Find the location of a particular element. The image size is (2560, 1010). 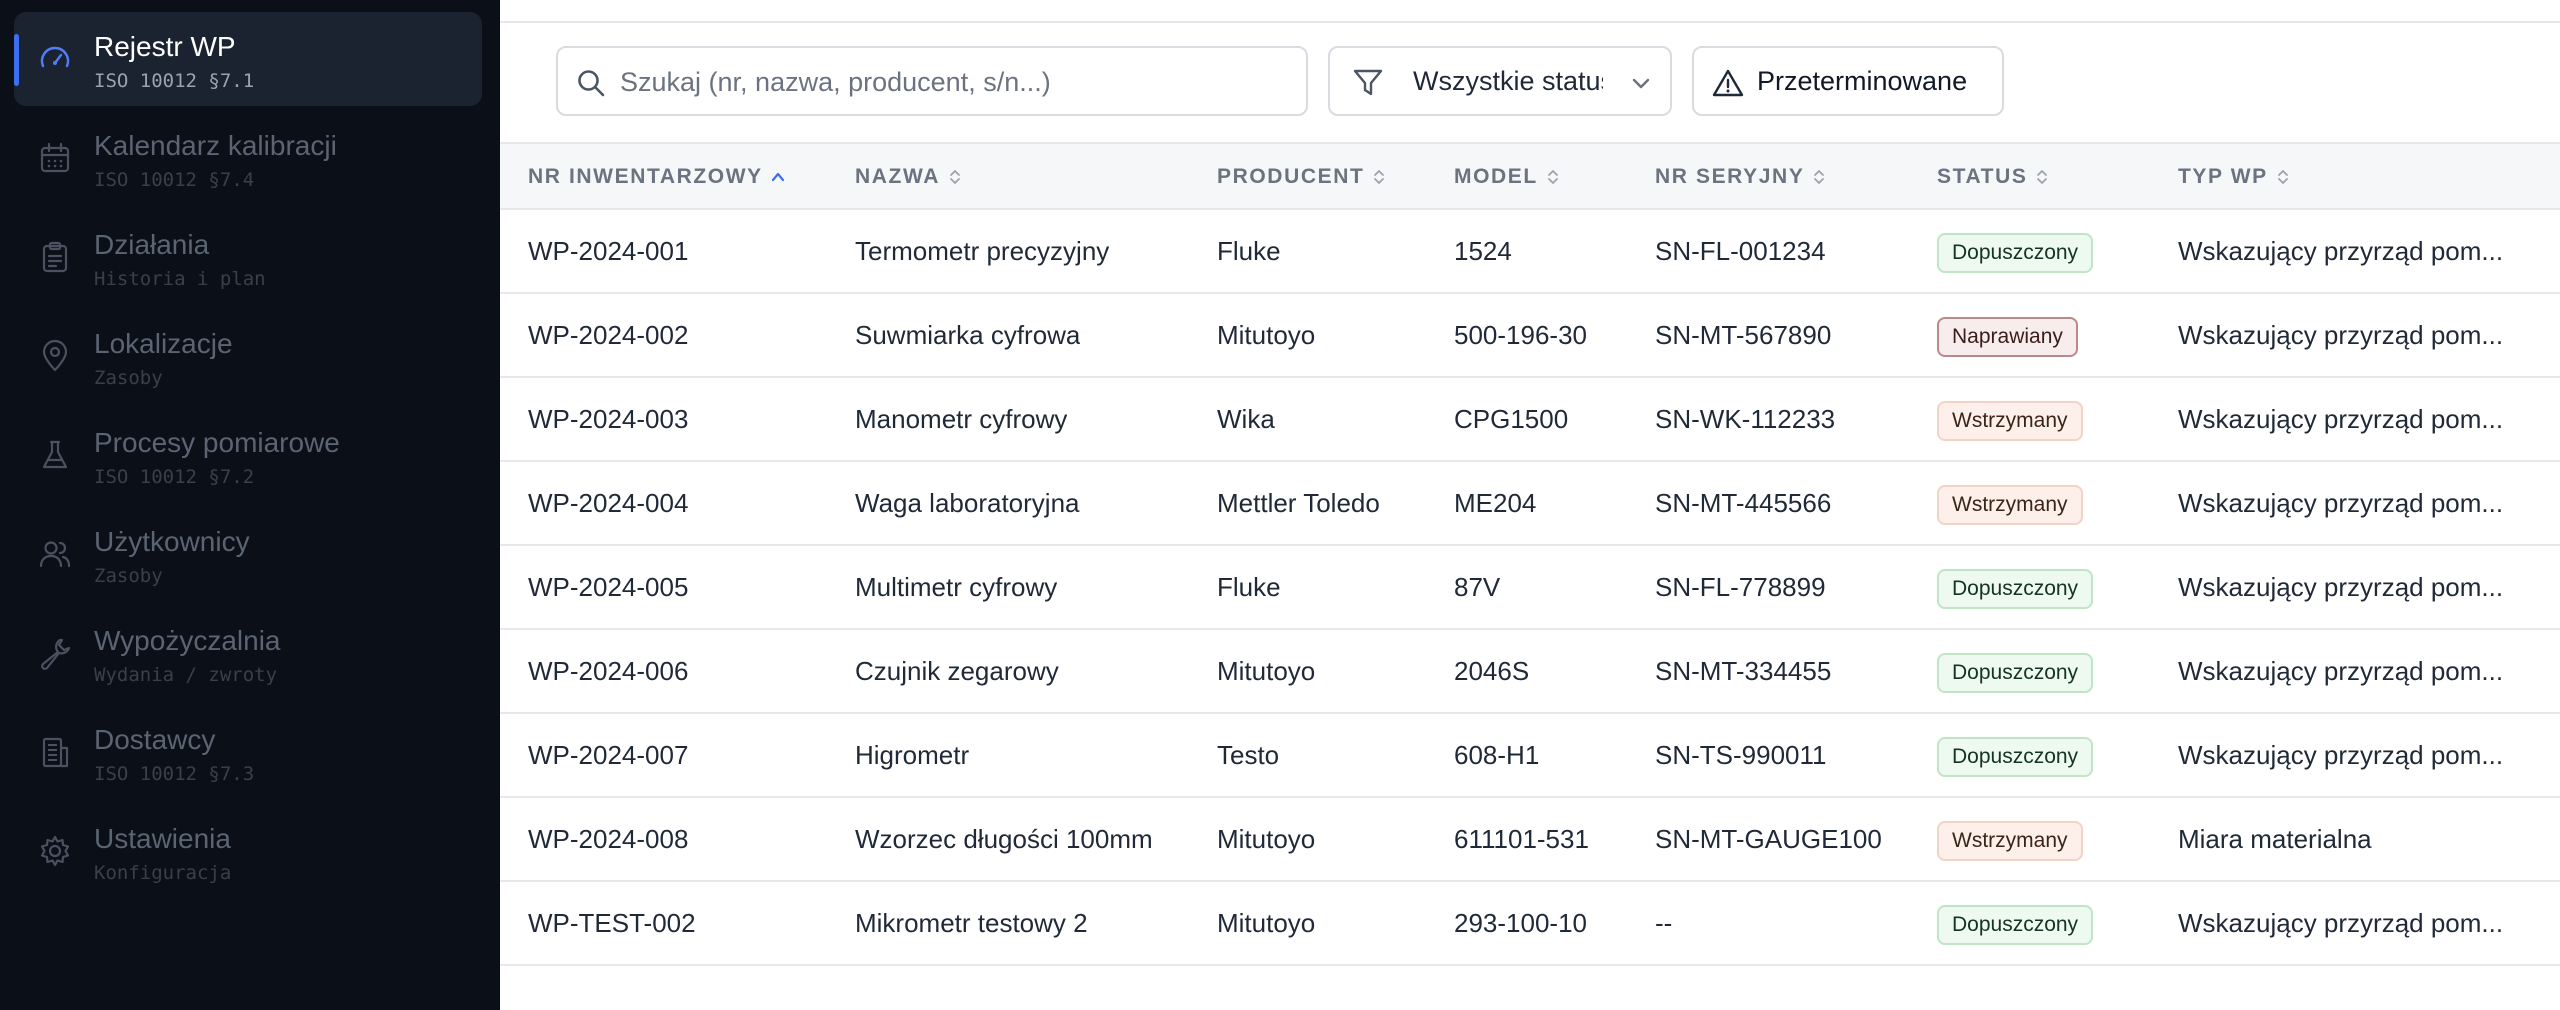

sort-icon is located at coordinates (1819, 177).